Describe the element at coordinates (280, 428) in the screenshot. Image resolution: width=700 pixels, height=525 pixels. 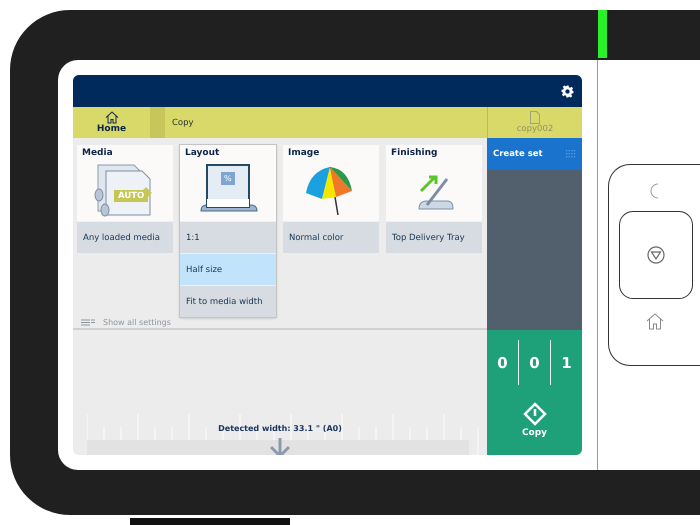
I see `detected-width-label: Detected width: 33.1 " (A0)` at that location.